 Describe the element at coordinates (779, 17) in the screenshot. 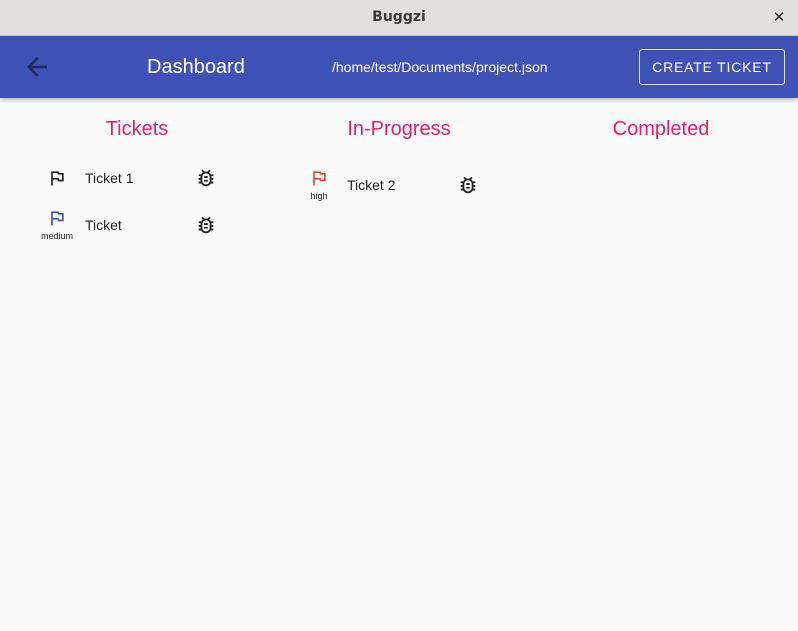

I see `close-icon: ✕` at that location.